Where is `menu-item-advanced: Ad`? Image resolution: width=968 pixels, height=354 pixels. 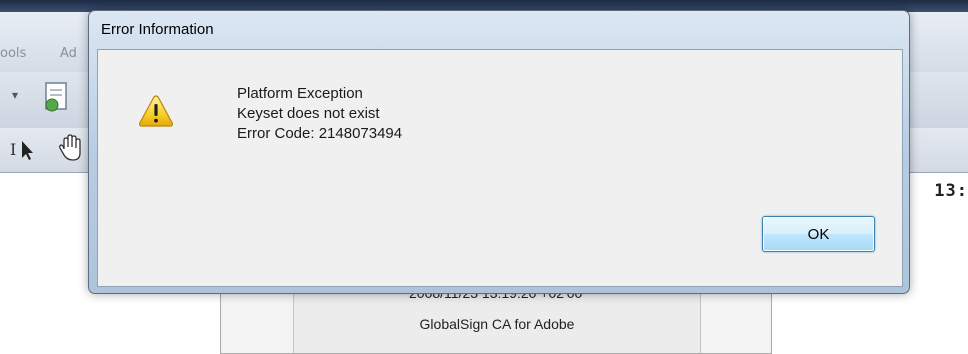
menu-item-advanced: Ad is located at coordinates (68, 53).